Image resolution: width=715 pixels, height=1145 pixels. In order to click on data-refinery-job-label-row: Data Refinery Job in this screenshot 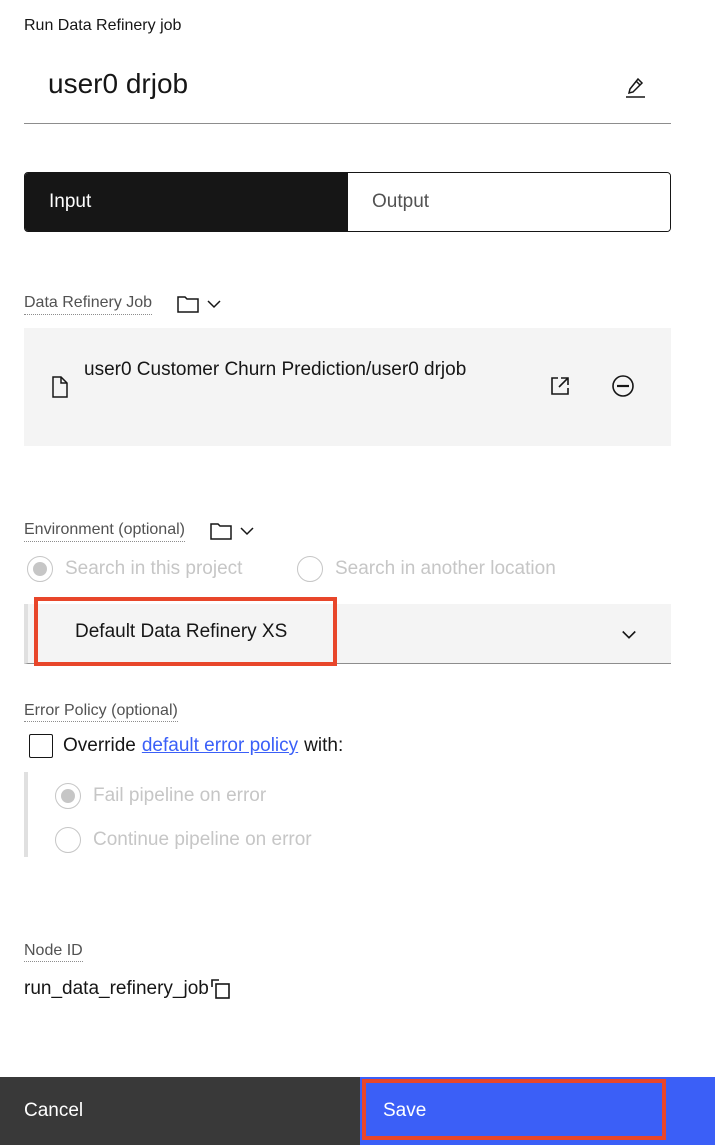, I will do `click(123, 304)`.